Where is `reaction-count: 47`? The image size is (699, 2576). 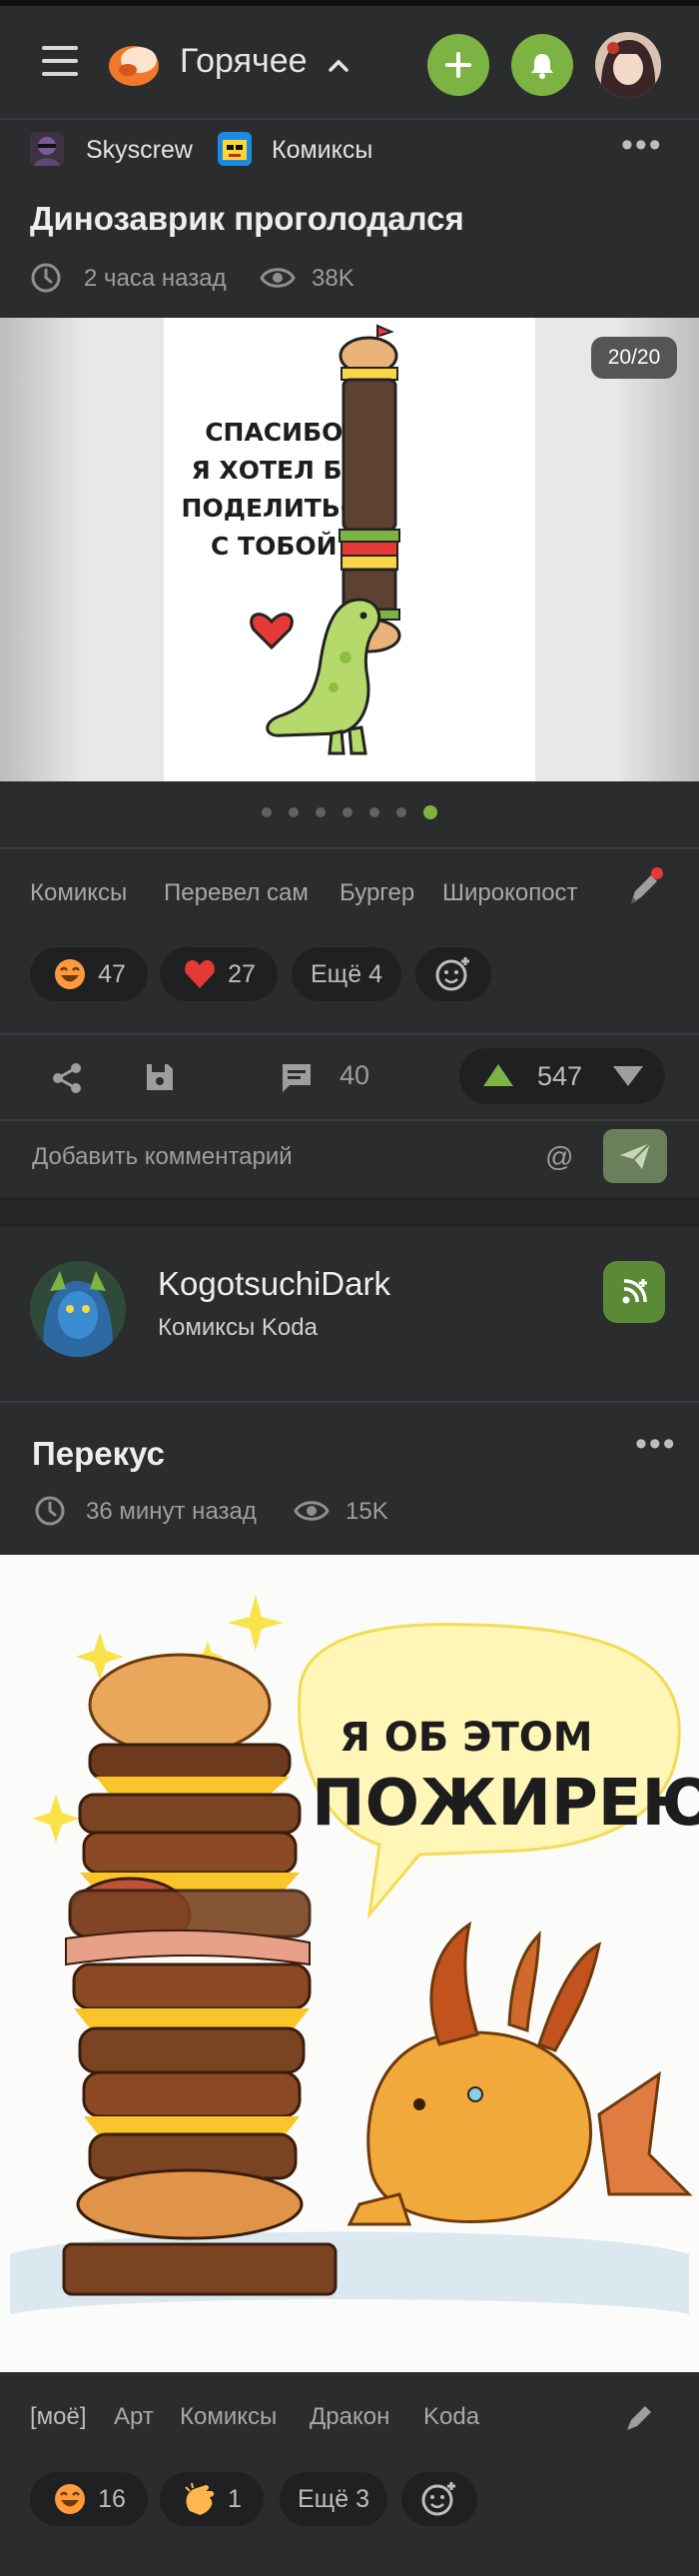
reaction-count: 47 is located at coordinates (112, 973).